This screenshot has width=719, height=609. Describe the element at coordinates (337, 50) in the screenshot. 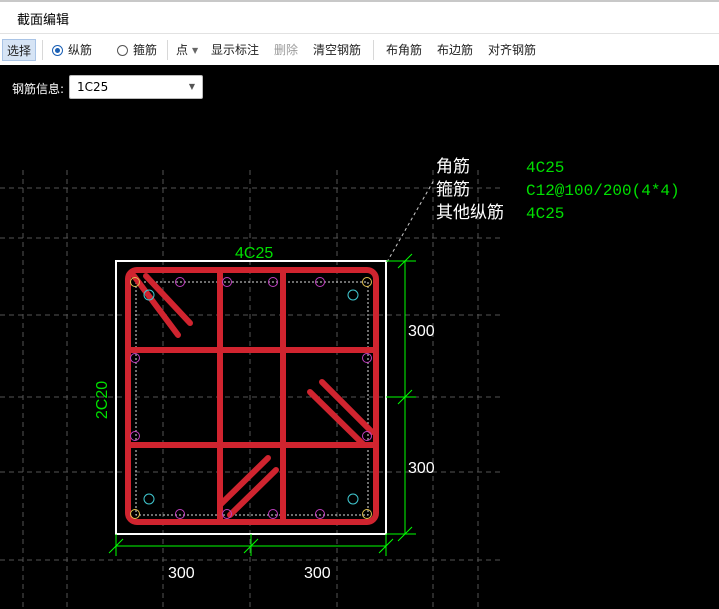

I see `clear-rebar-button: 清空钢筋` at that location.